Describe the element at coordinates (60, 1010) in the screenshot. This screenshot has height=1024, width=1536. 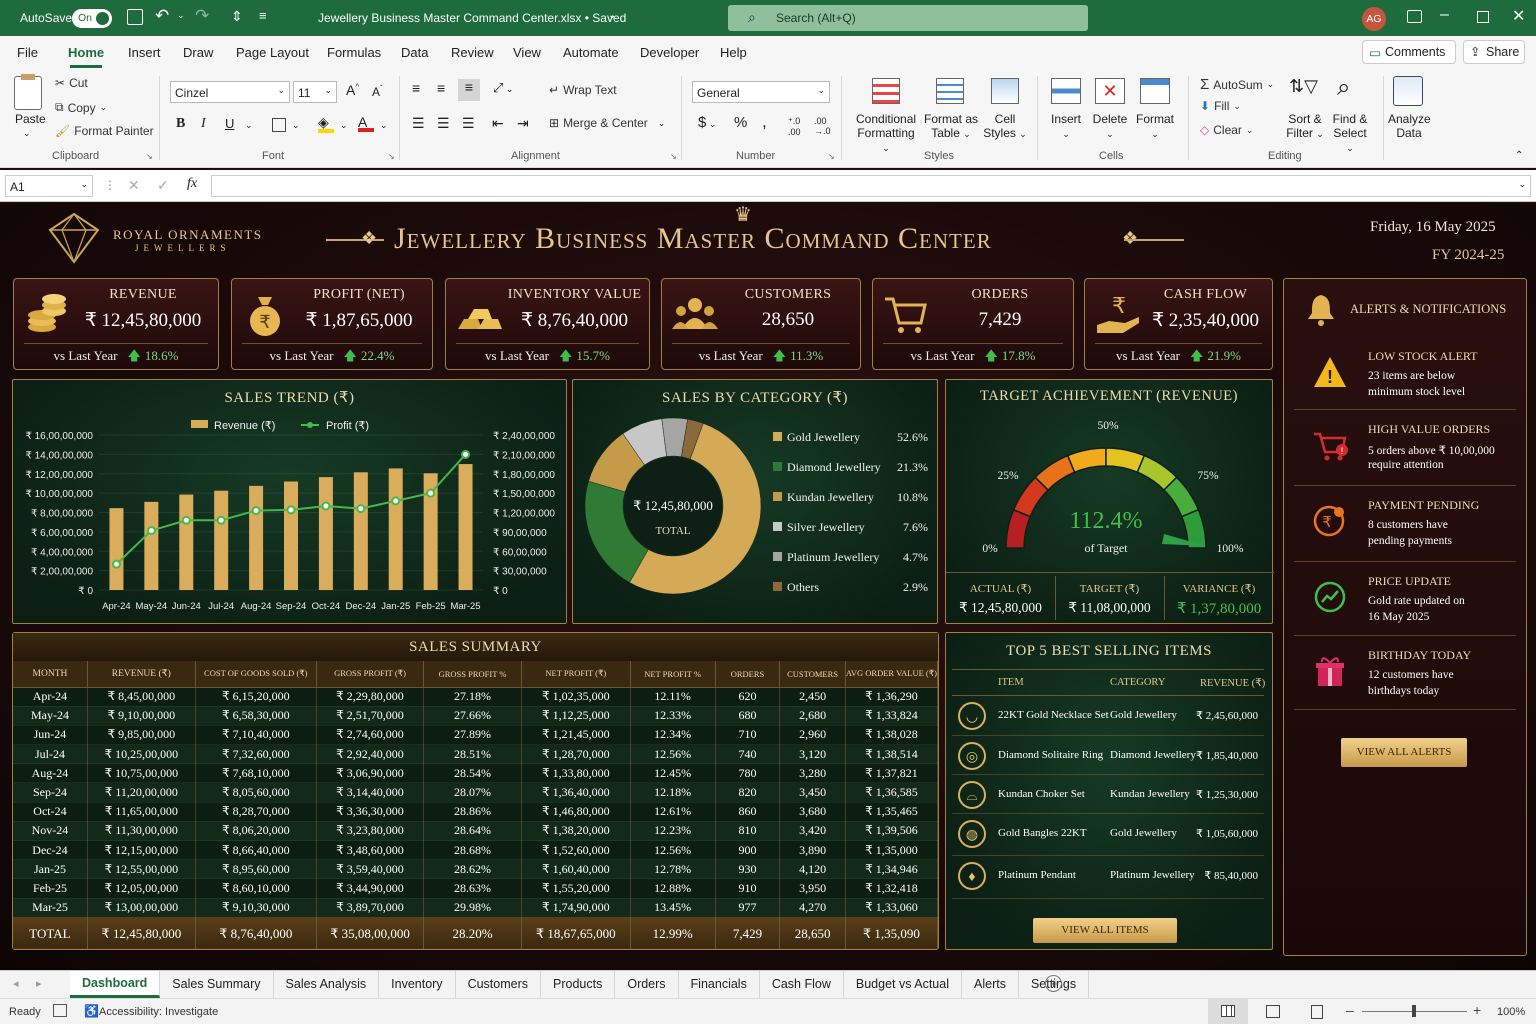
I see `macro-record-icon` at that location.